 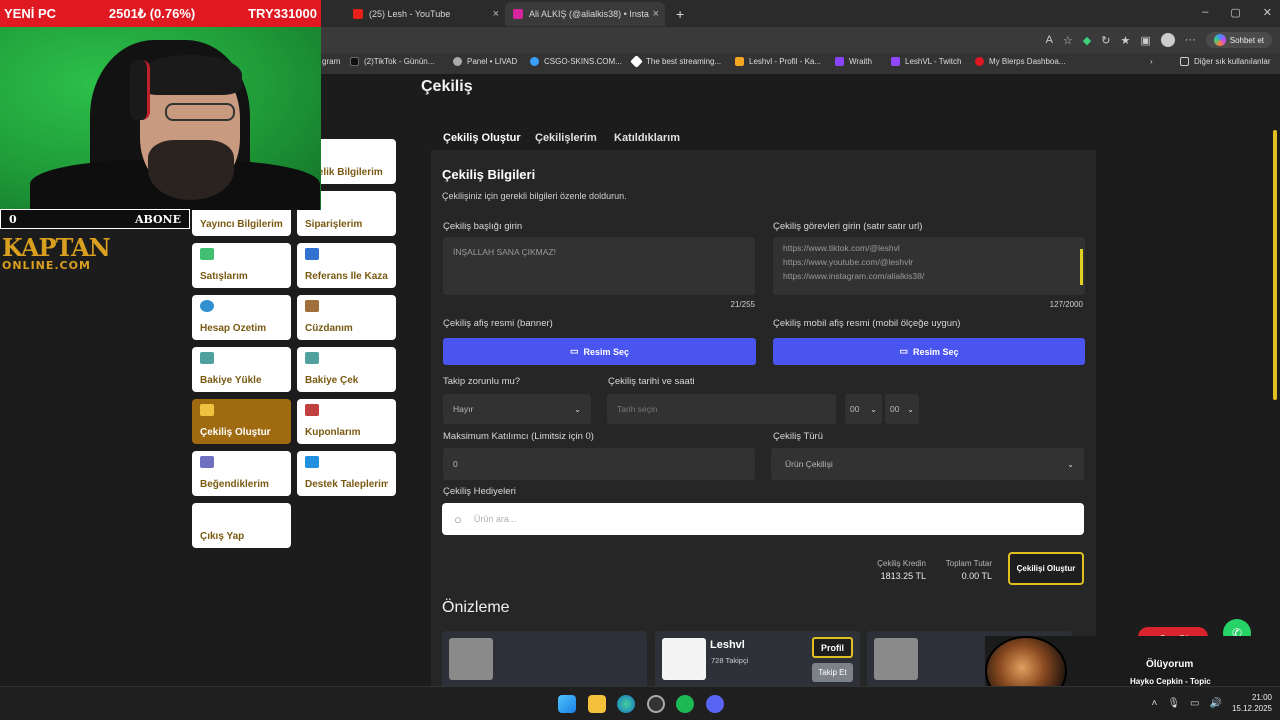 What do you see at coordinates (358, 14) in the screenshot?
I see `youtube-icon` at bounding box center [358, 14].